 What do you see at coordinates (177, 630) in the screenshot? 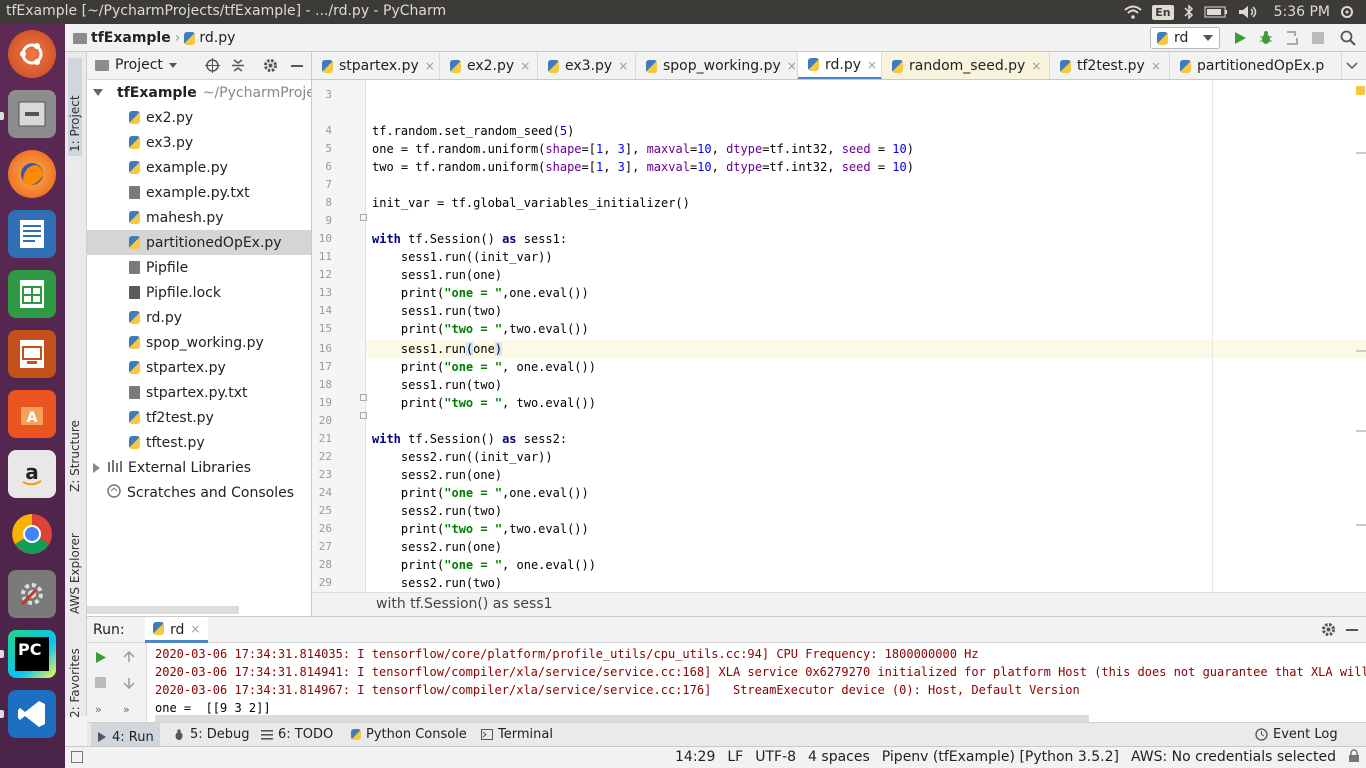
I see `run-tab-rd: rd ×` at bounding box center [177, 630].